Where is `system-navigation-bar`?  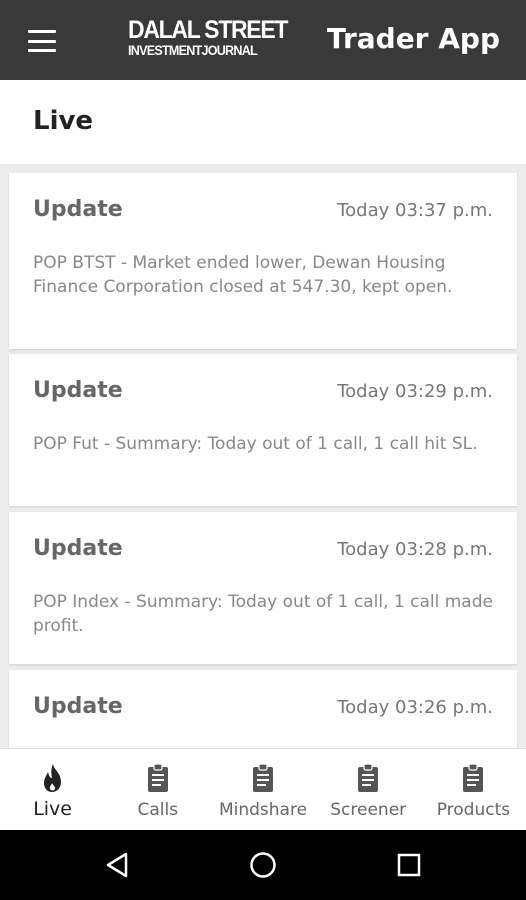
system-navigation-bar is located at coordinates (263, 865).